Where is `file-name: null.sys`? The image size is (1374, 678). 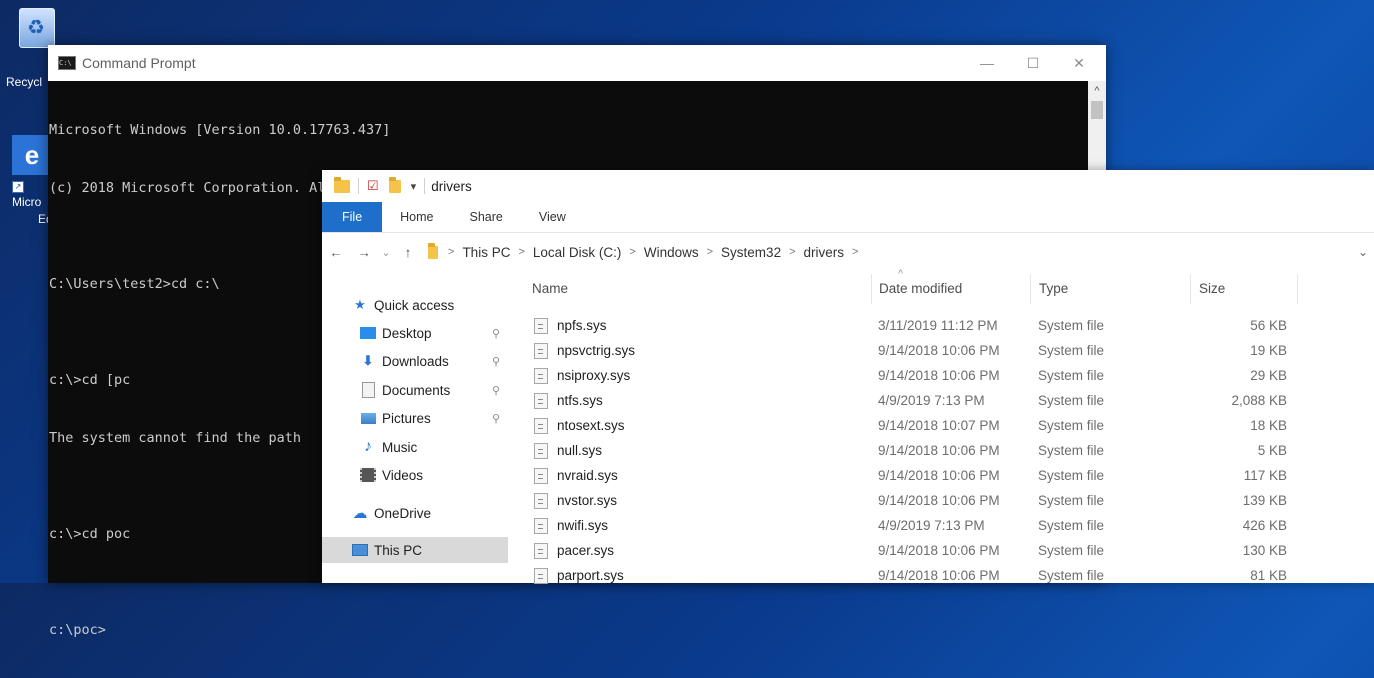 file-name: null.sys is located at coordinates (580, 450).